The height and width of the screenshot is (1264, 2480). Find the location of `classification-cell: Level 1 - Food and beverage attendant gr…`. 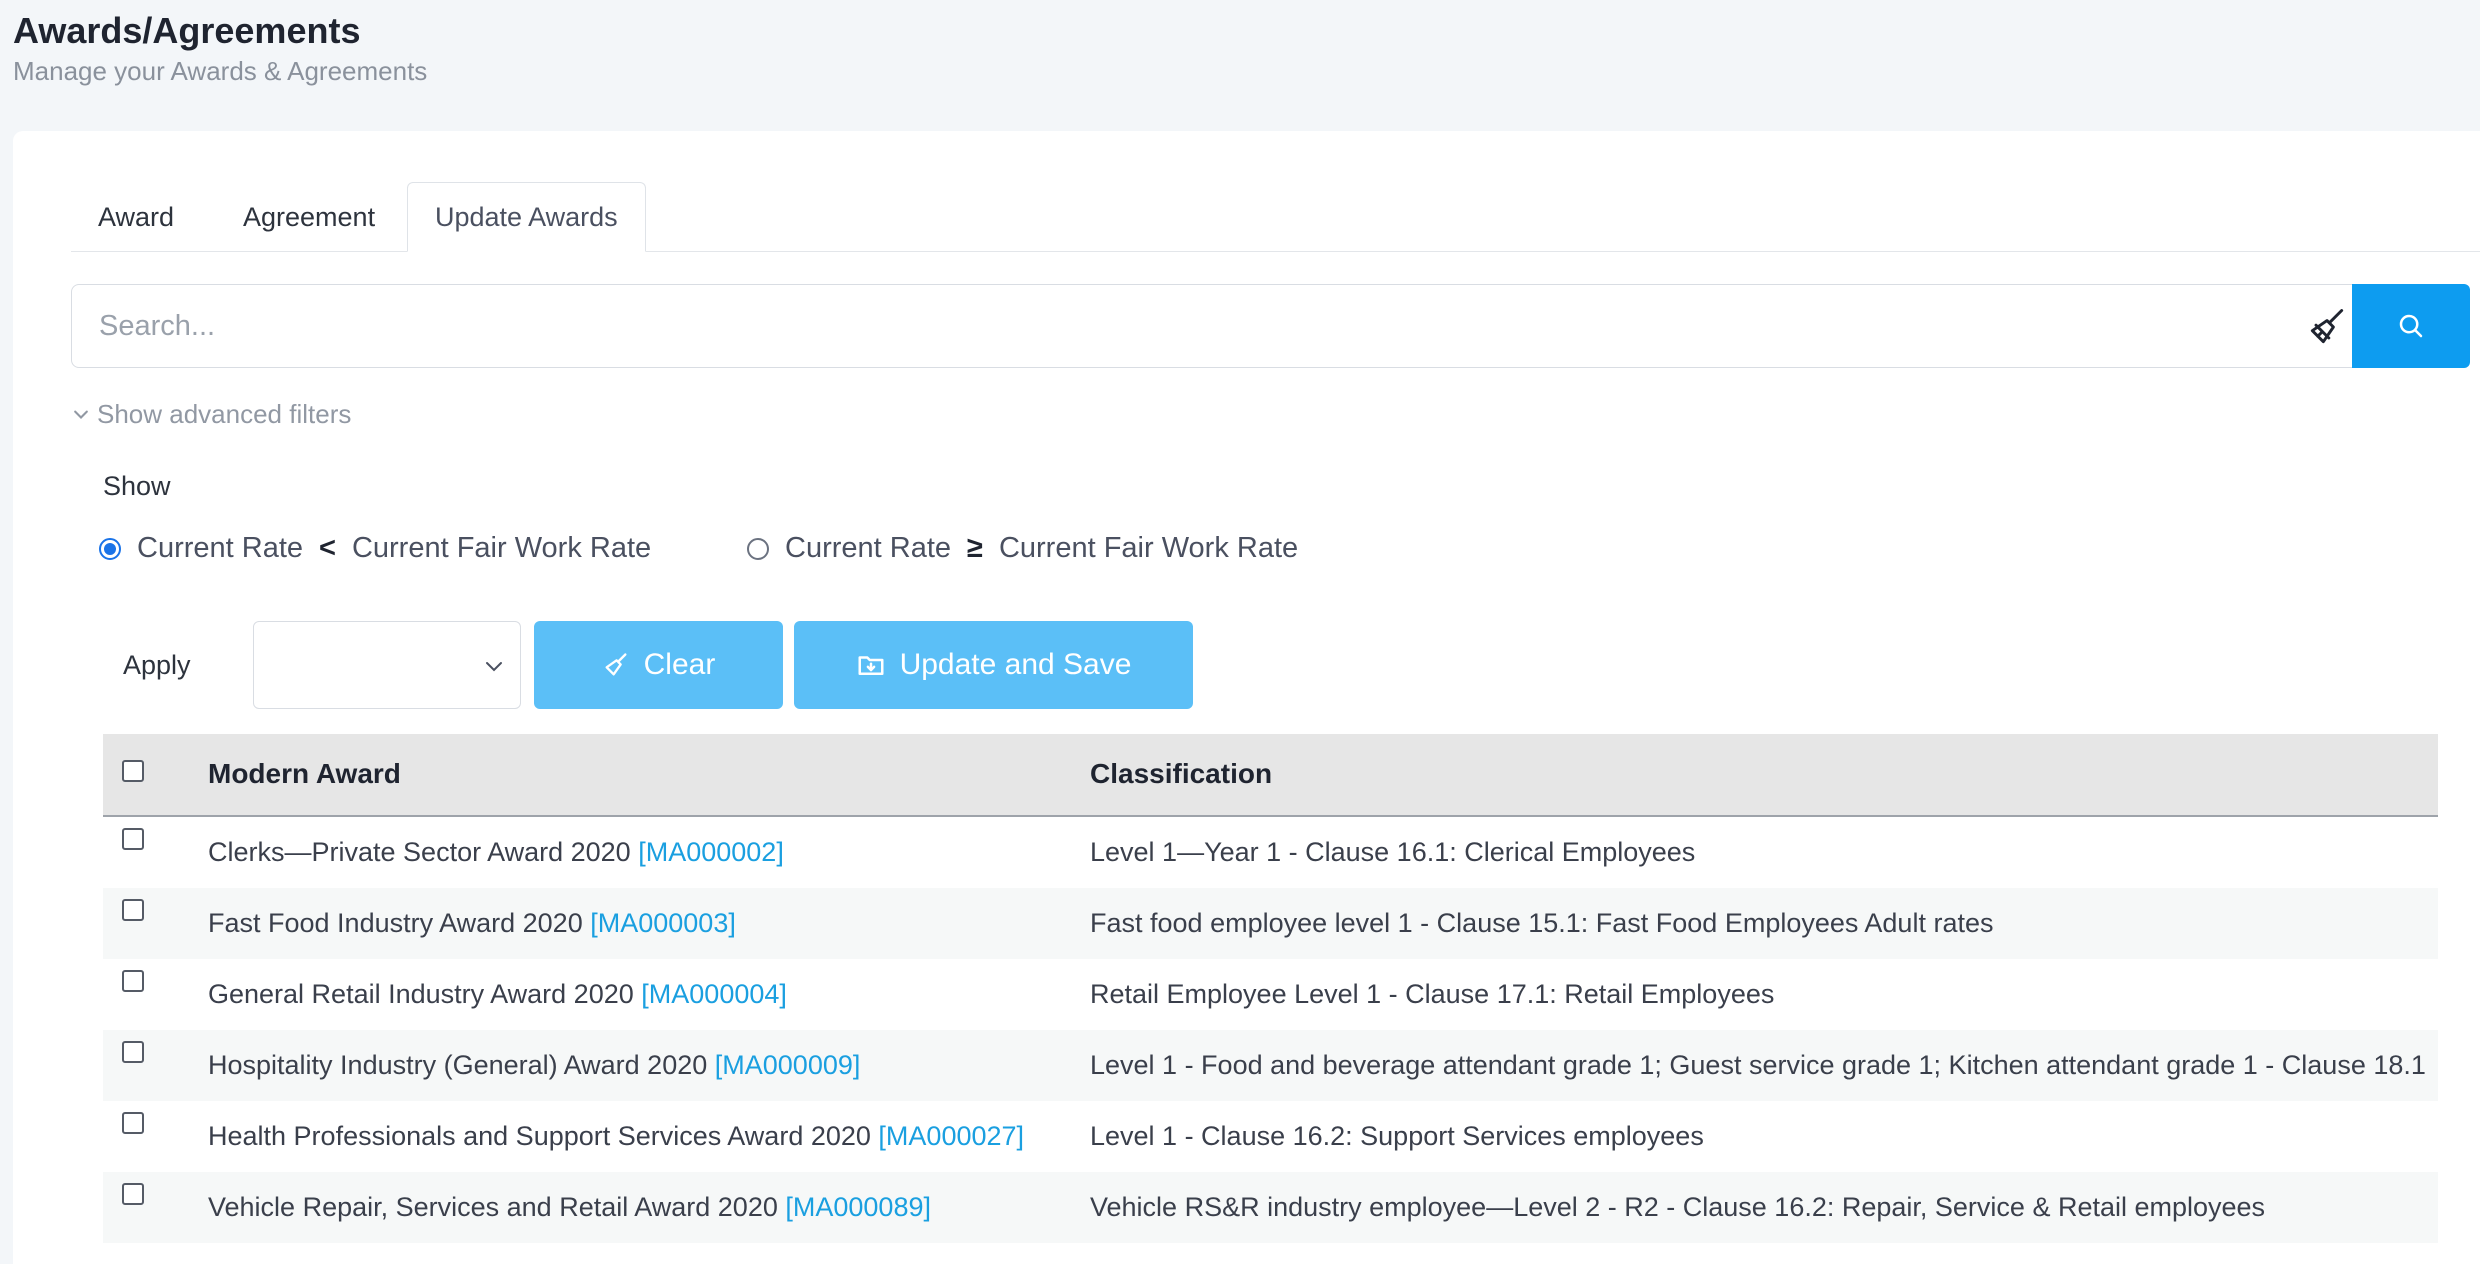

classification-cell: Level 1 - Food and beverage attendant gr… is located at coordinates (1758, 1065).